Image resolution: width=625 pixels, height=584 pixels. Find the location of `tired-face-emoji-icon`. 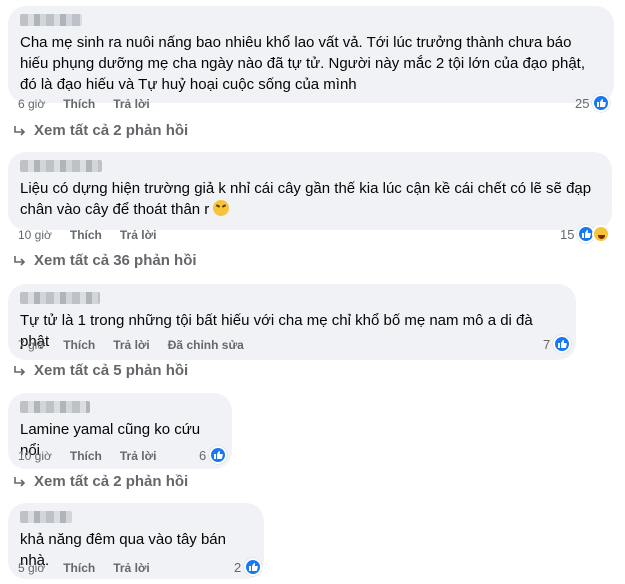

tired-face-emoji-icon is located at coordinates (221, 208).